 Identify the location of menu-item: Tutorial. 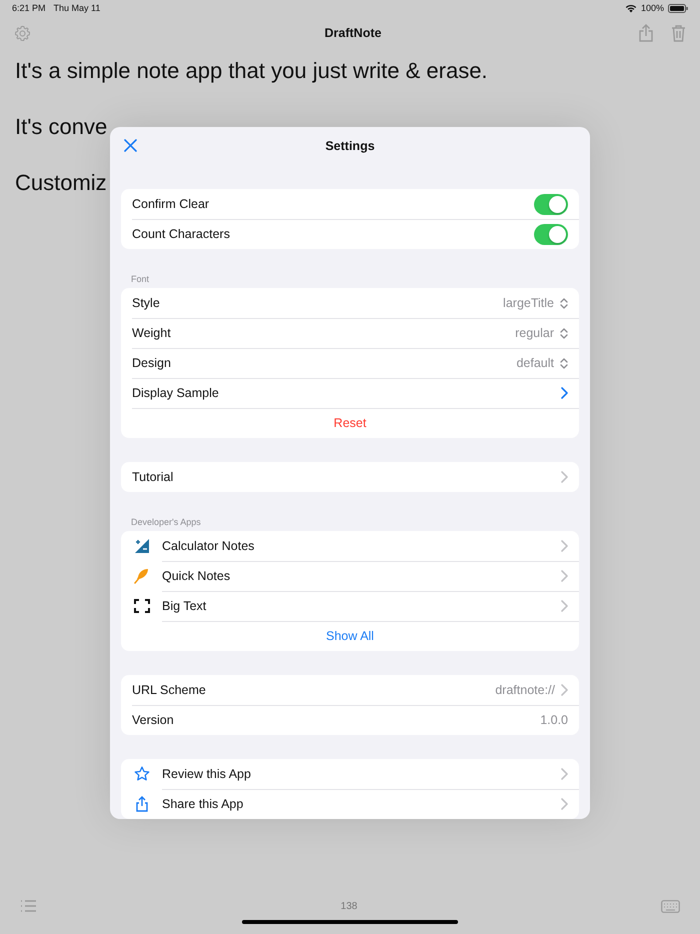
(343, 477).